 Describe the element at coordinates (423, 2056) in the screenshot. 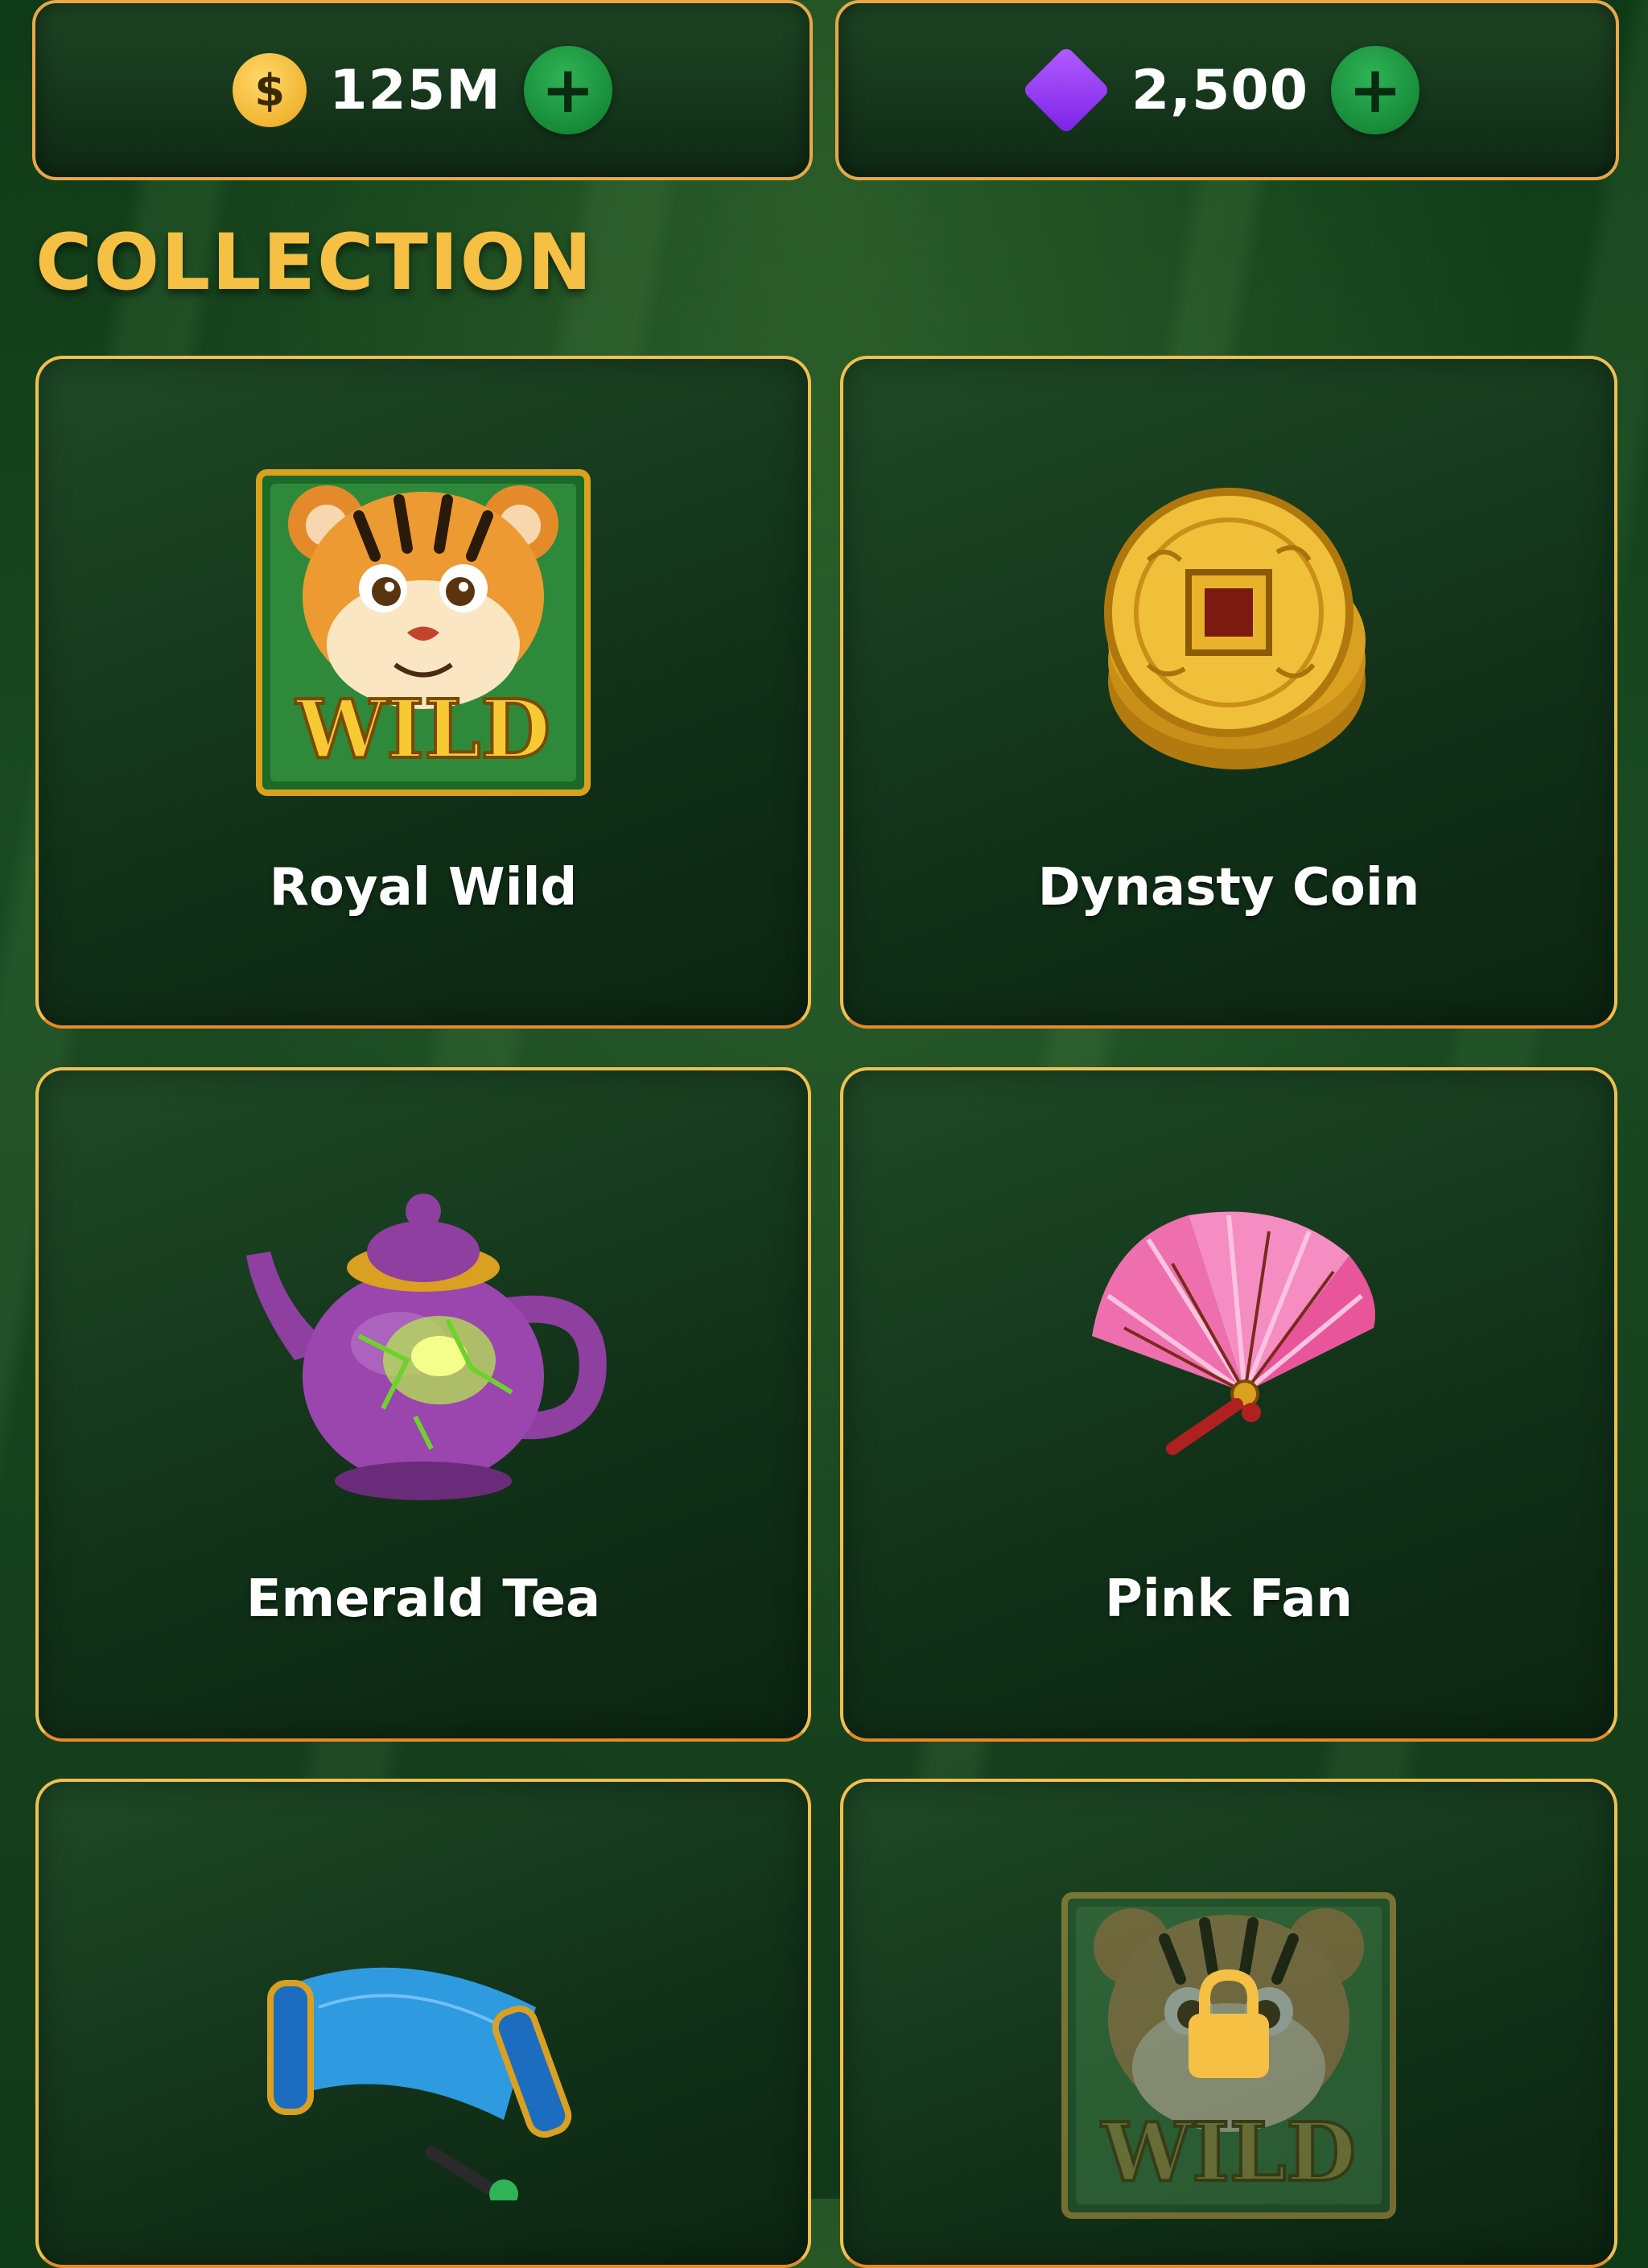

I see `blue-scroll-icon` at that location.